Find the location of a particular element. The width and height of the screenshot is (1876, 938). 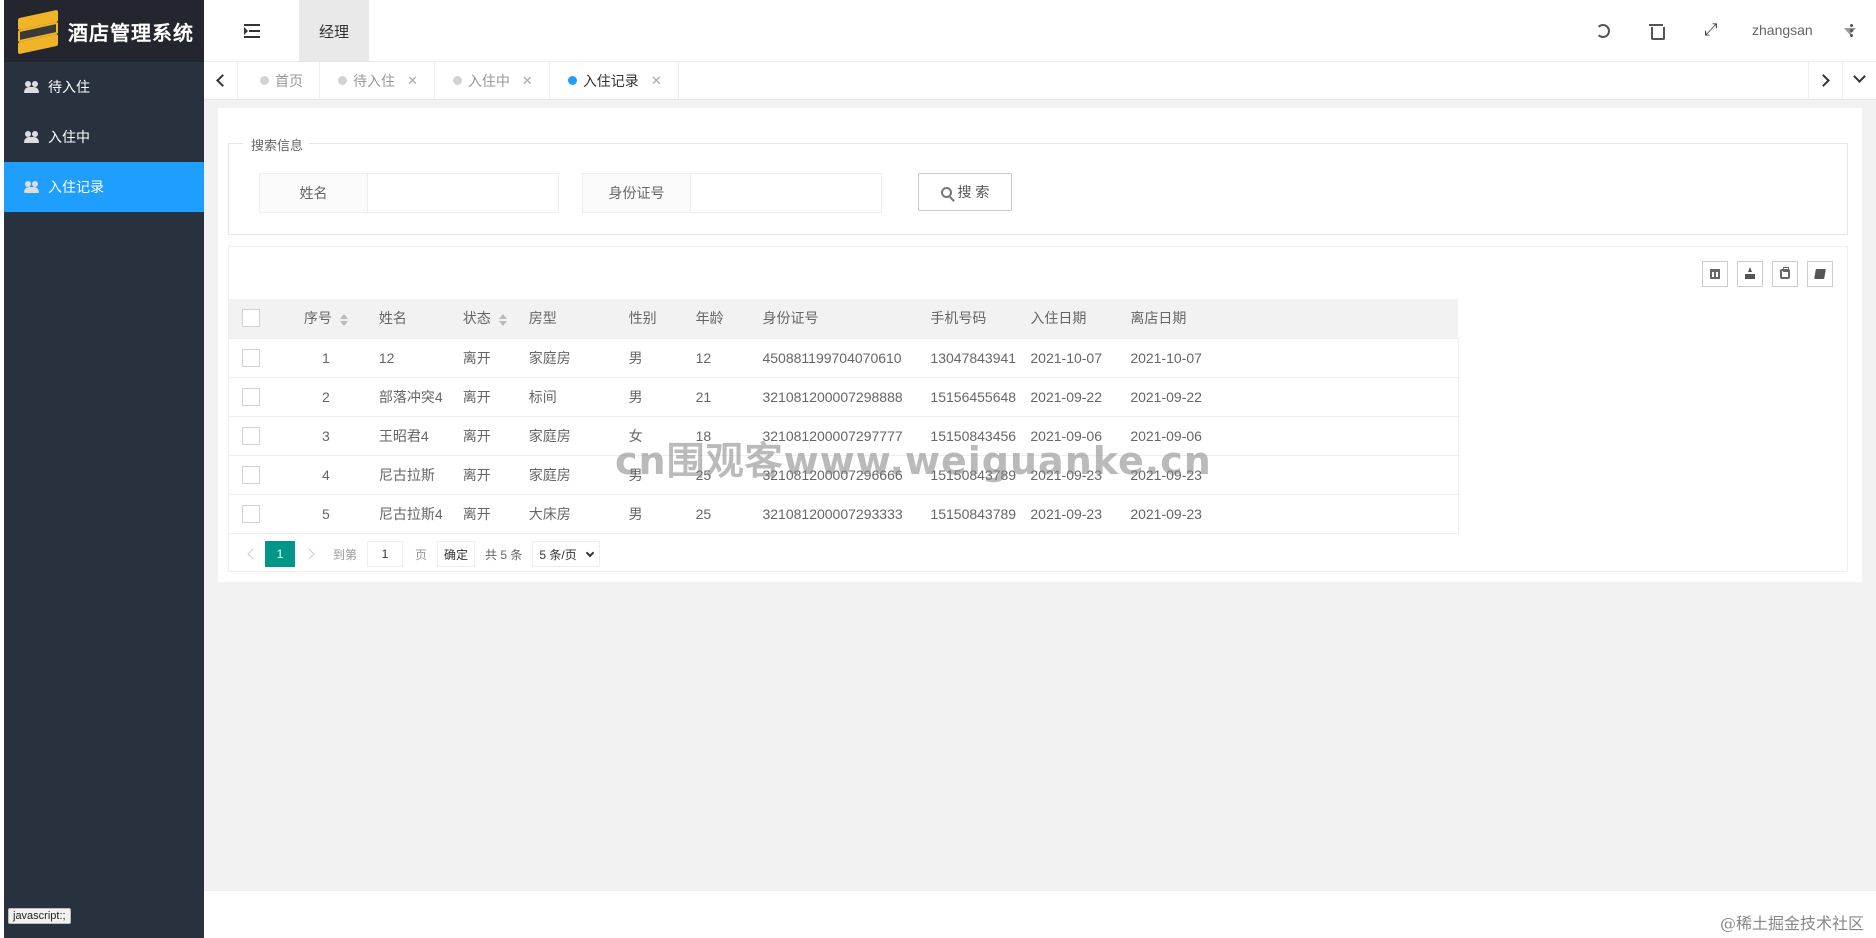

footer-watermark: @稀土掘金技术社区 is located at coordinates (1791, 923).